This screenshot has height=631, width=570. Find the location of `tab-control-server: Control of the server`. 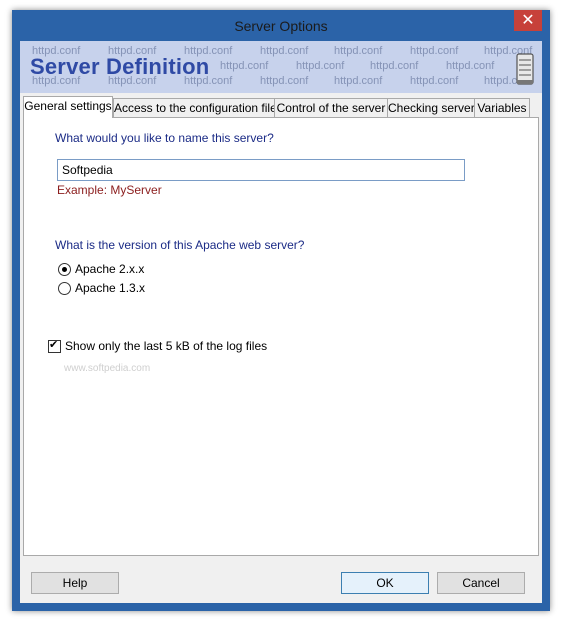

tab-control-server: Control of the server is located at coordinates (331, 107).